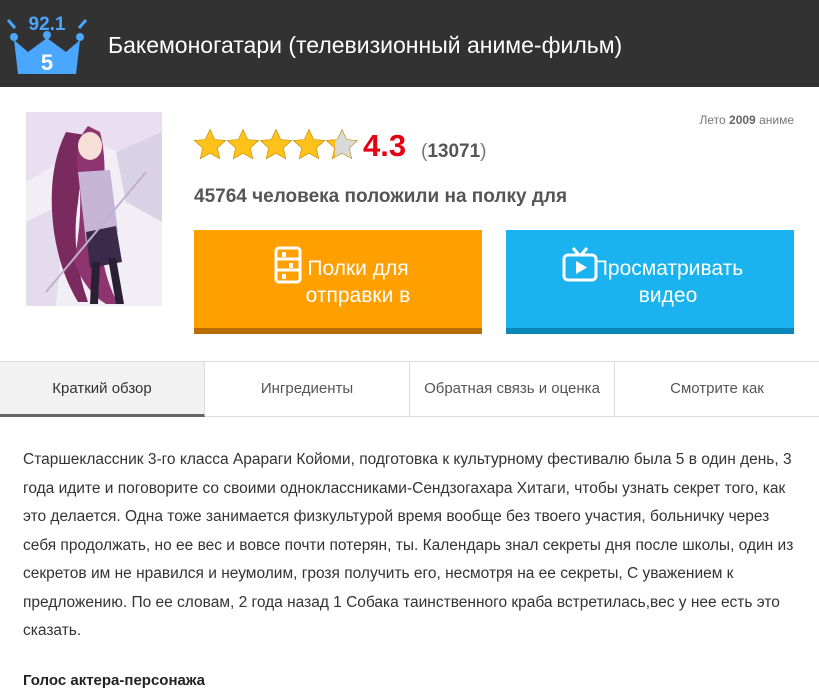 The image size is (819, 690). I want to click on tab-watch: Смотрите как, so click(717, 389).